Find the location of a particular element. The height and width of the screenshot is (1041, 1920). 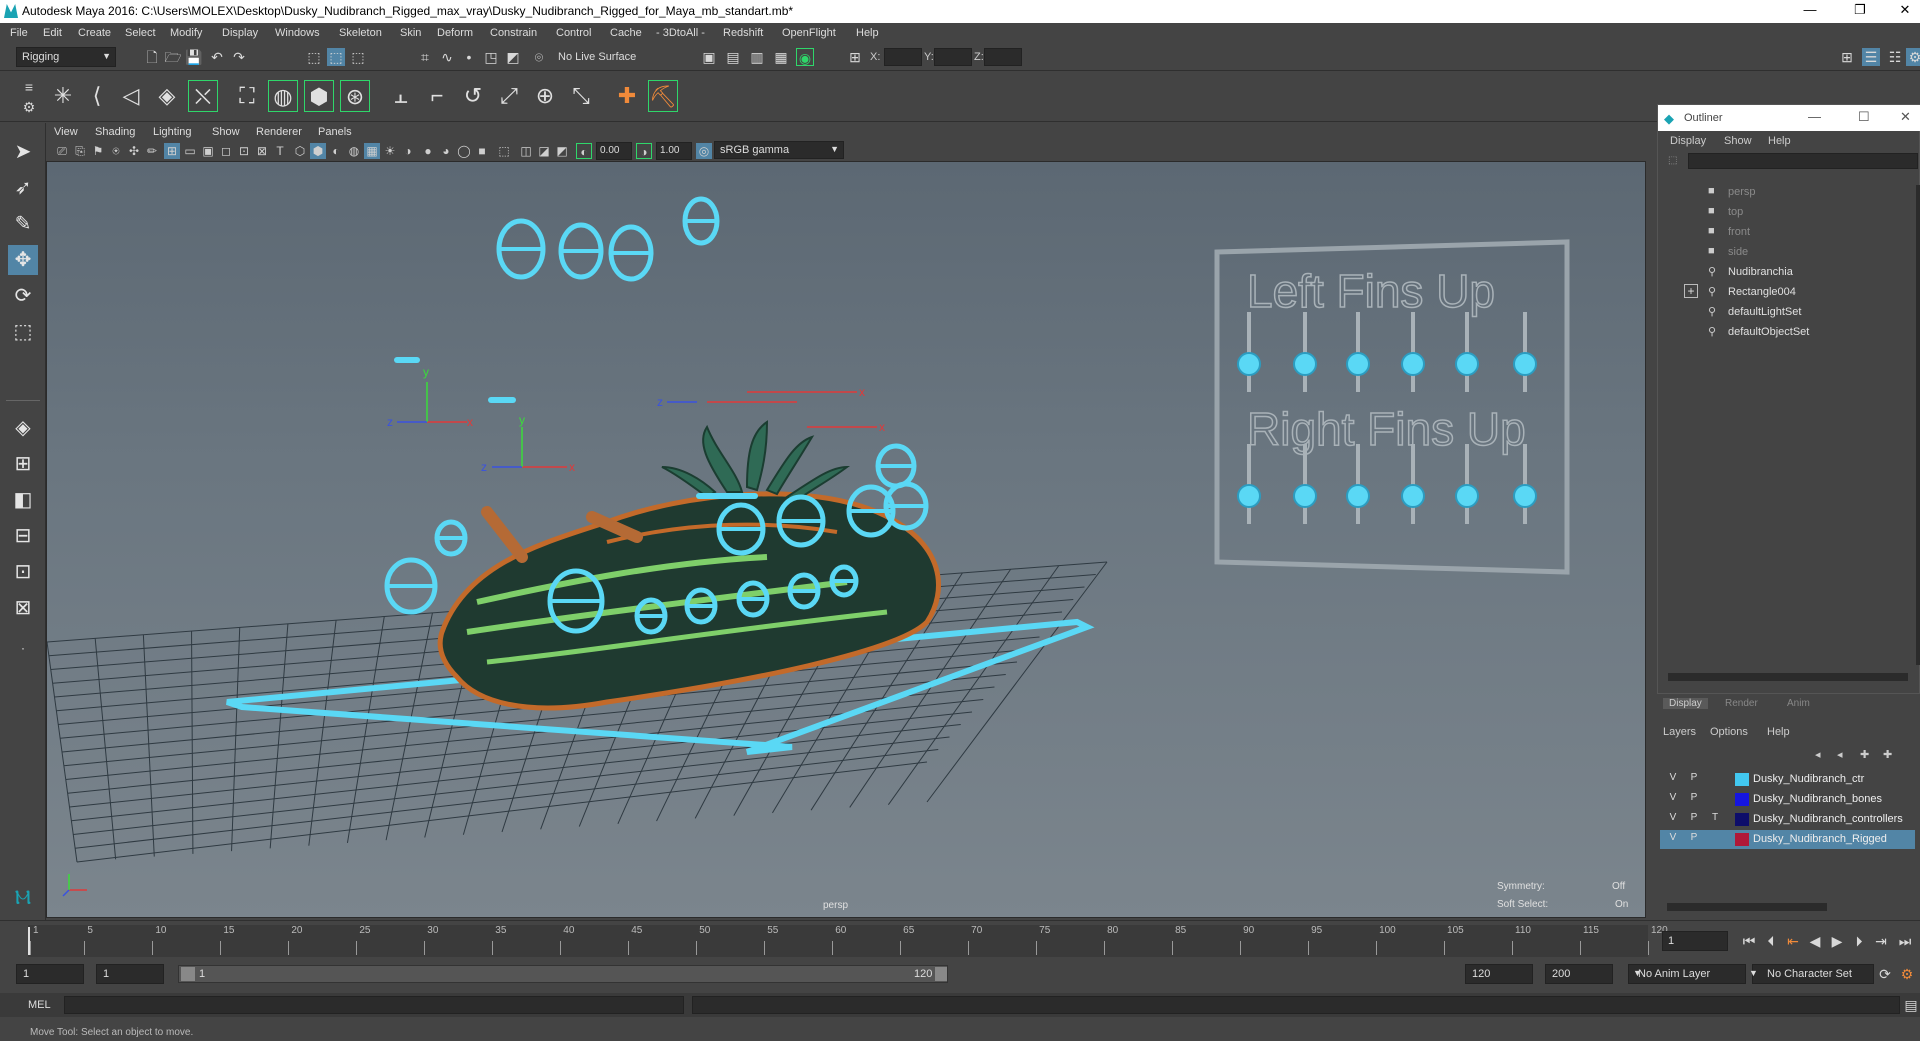

hypershade-icon: ◉ is located at coordinates (805, 57).